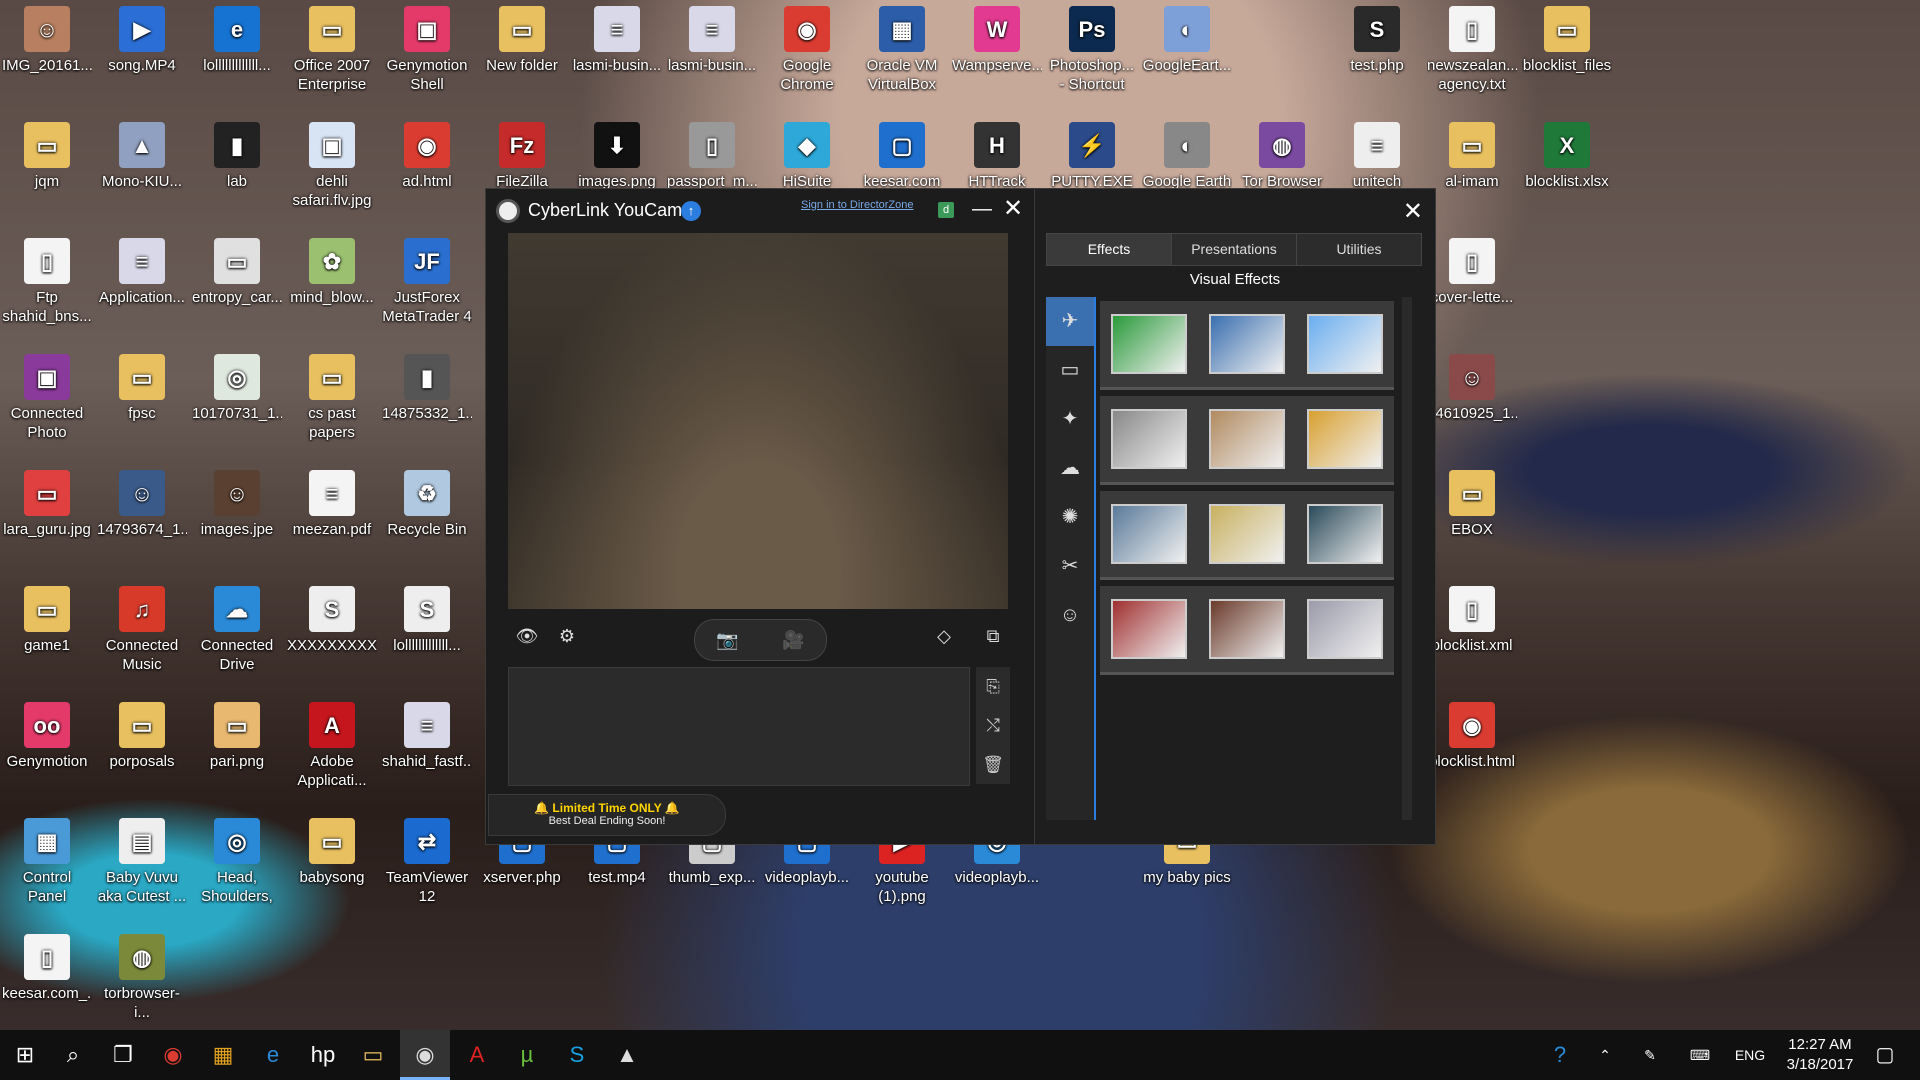 This screenshot has width=1920, height=1080. Describe the element at coordinates (427, 501) in the screenshot. I see `desktop-icon: ♻ Recycle Bin` at that location.